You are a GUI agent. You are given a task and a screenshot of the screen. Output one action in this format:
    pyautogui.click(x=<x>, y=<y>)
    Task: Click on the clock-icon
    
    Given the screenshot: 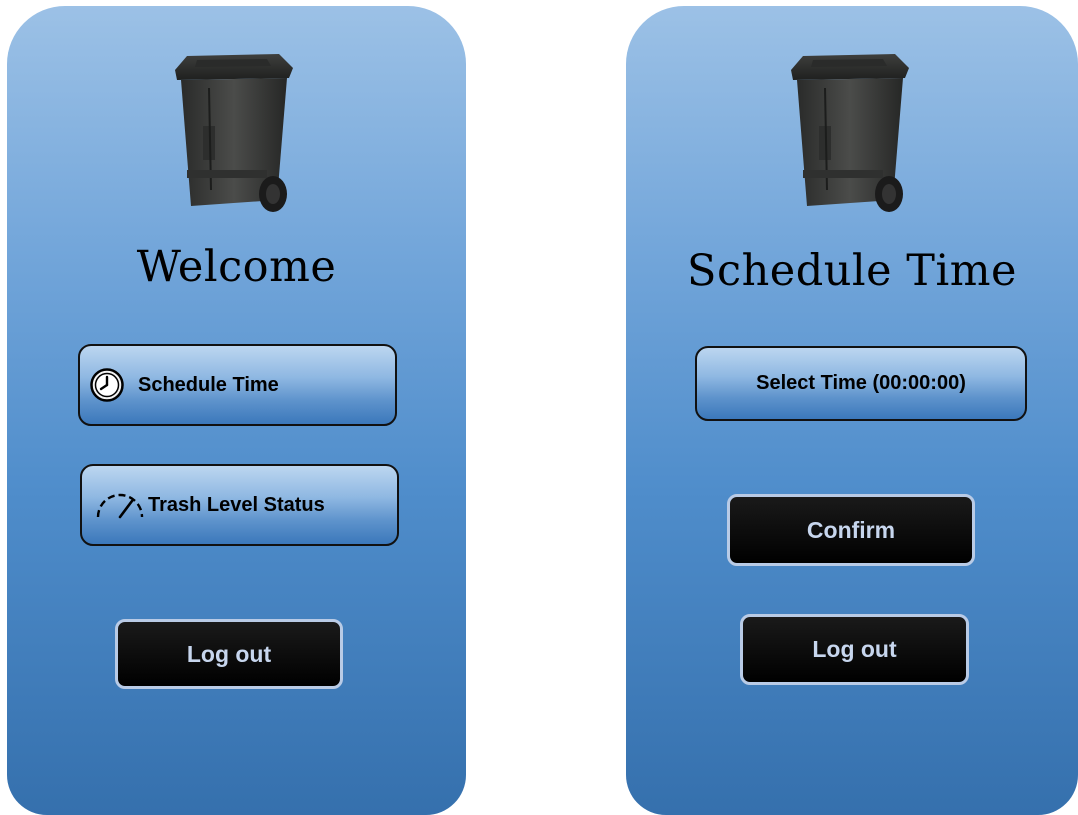 What is the action you would take?
    pyautogui.click(x=107, y=385)
    